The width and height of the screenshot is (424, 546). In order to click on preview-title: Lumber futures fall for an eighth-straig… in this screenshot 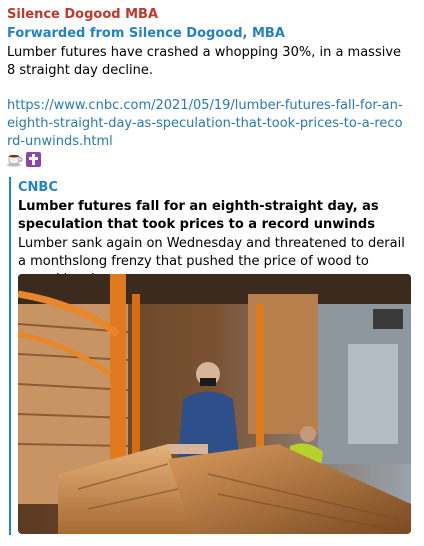, I will do `click(198, 215)`.